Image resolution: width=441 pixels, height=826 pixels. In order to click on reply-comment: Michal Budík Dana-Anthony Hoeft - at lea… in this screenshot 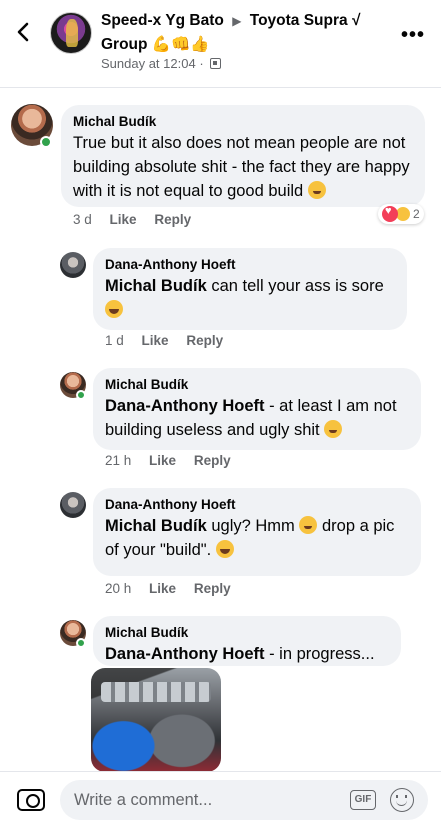, I will do `click(220, 418)`.